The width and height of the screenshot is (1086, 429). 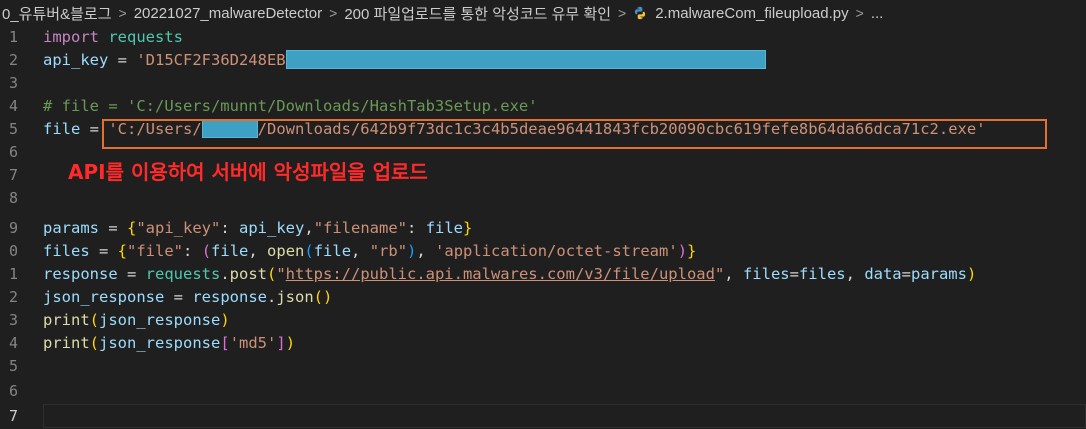 What do you see at coordinates (13, 251) in the screenshot?
I see `line-number: 0` at bounding box center [13, 251].